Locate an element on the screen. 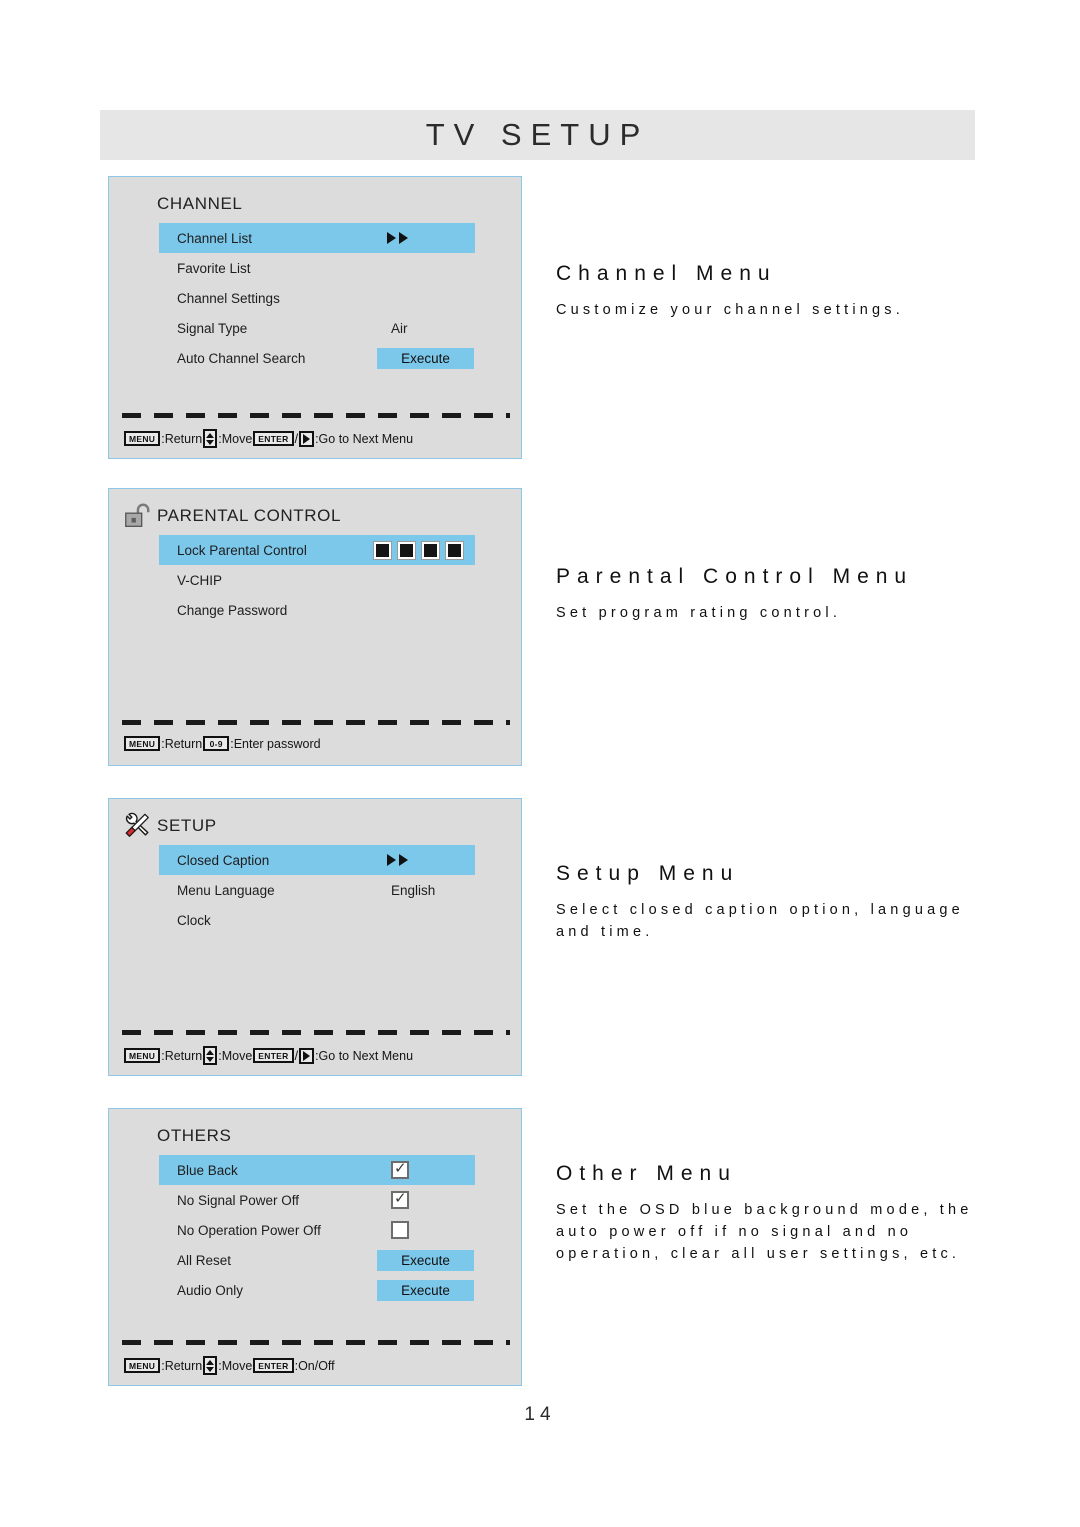 The width and height of the screenshot is (1080, 1527). open-padlock-icon is located at coordinates (138, 516).